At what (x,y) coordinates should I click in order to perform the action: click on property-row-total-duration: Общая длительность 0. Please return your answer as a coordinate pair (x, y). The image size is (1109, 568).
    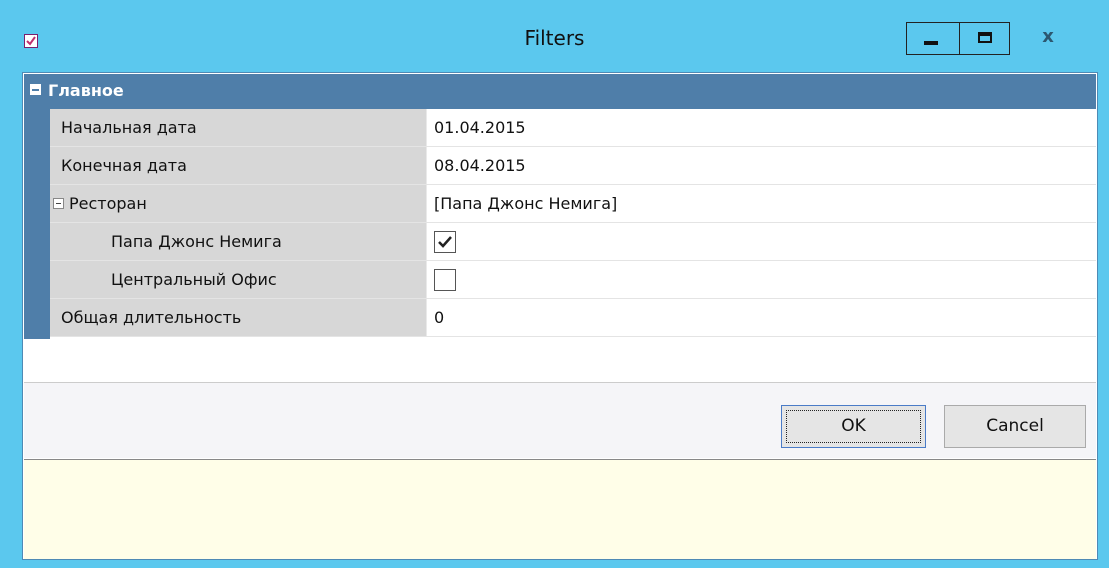
    Looking at the image, I should click on (573, 318).